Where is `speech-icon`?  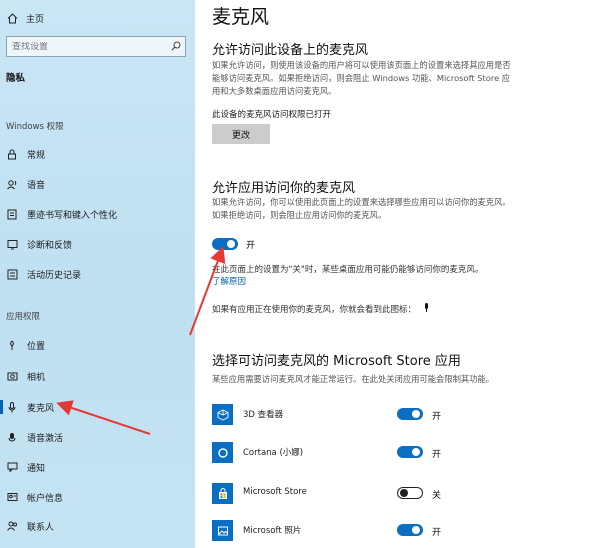
speech-icon is located at coordinates (12, 184).